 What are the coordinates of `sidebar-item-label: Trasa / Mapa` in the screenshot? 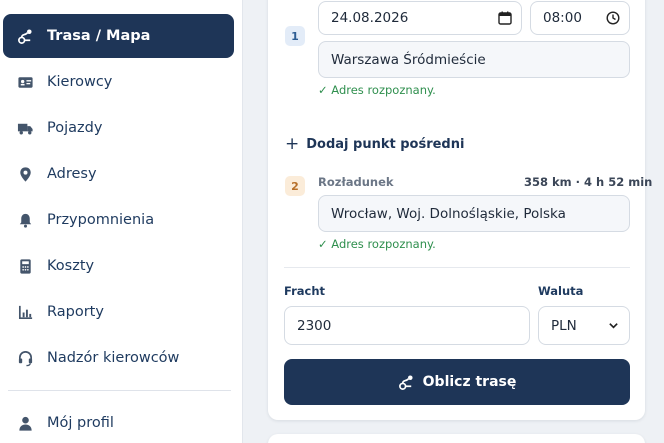 It's located at (99, 36).